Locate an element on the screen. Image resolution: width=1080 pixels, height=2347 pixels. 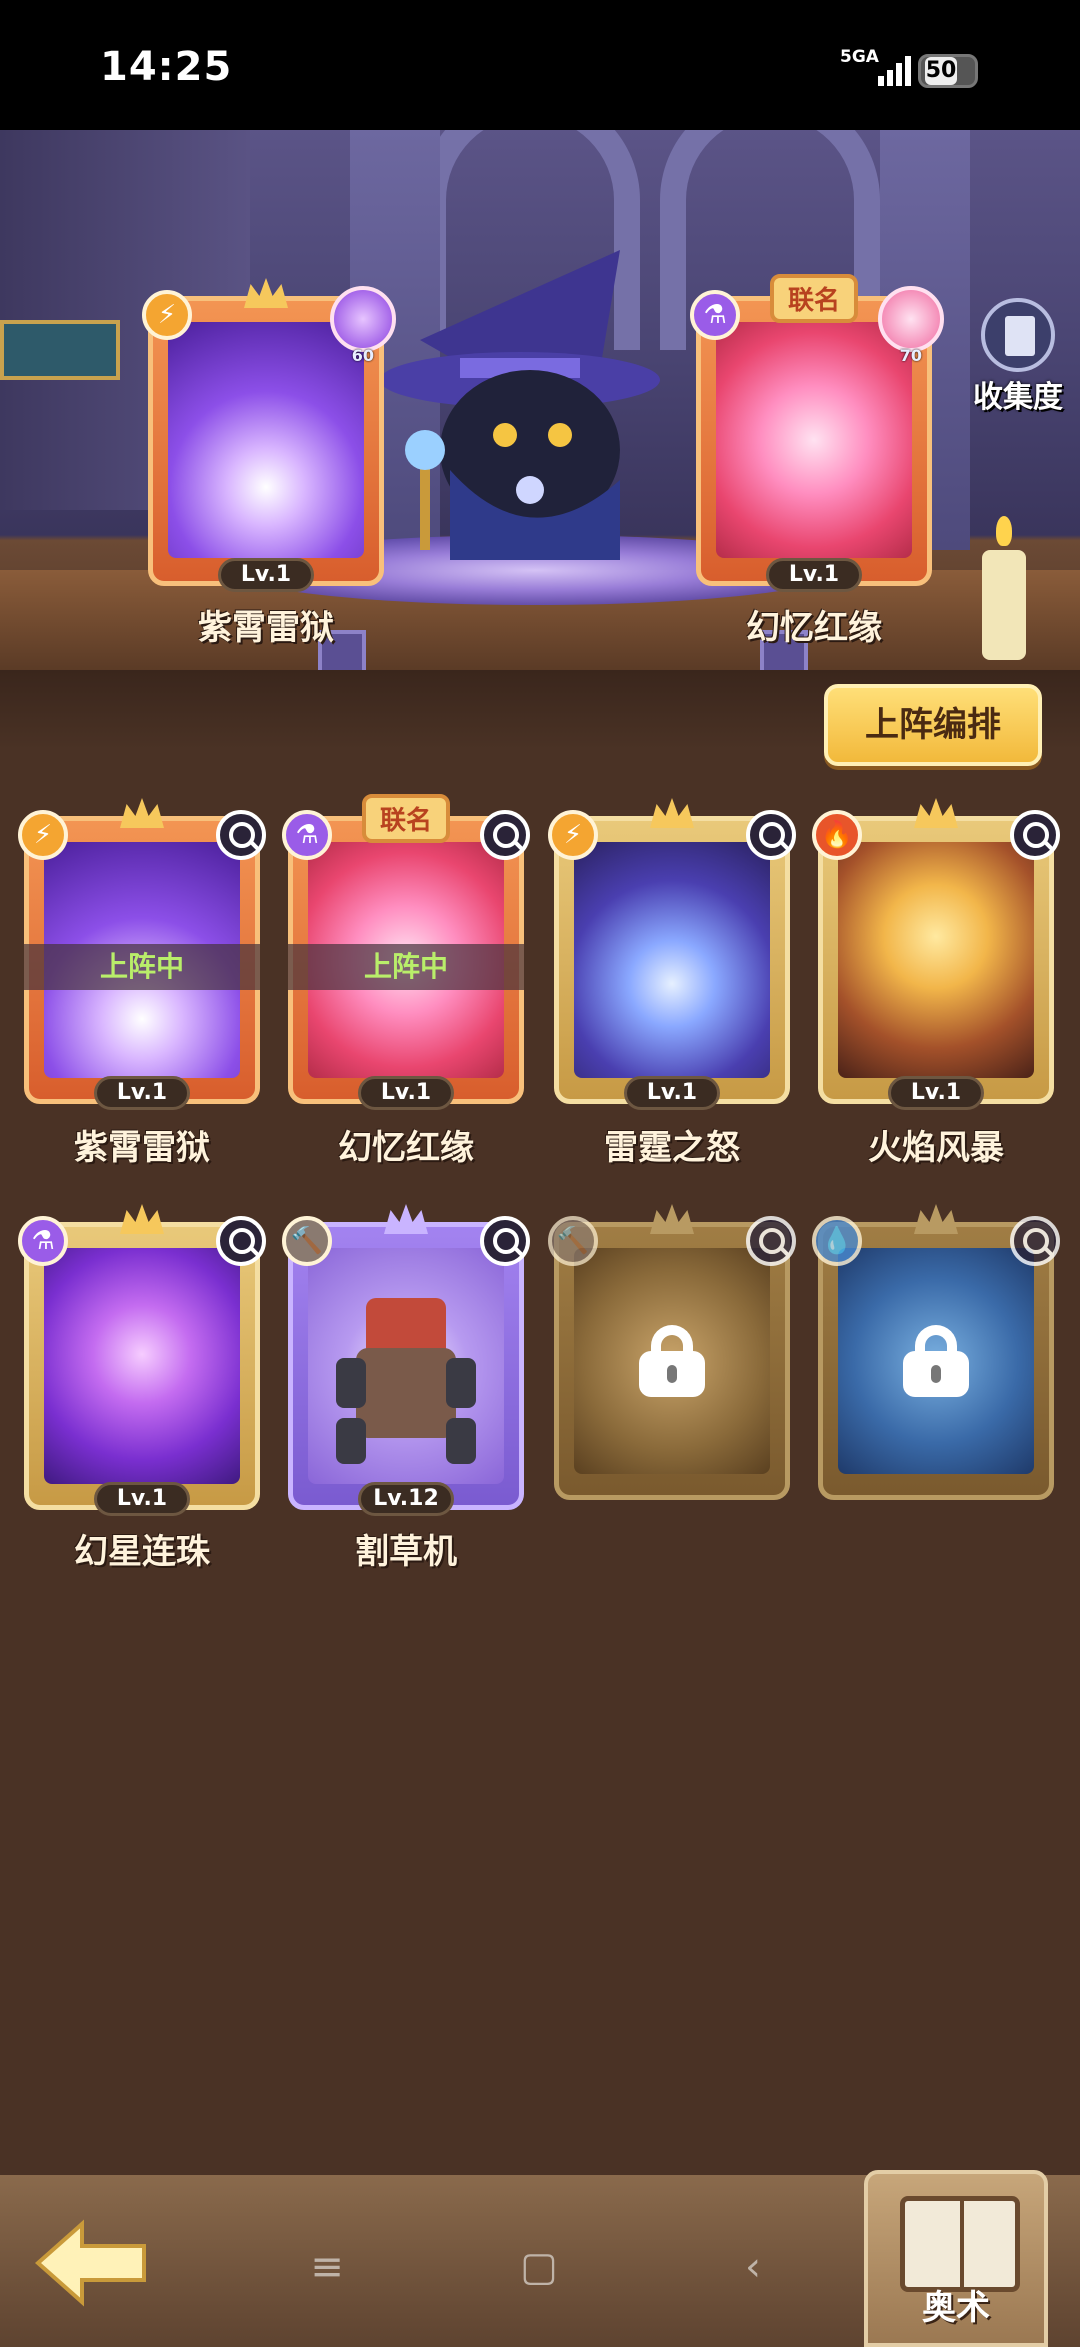
fire-icon: 🔥 is located at coordinates (837, 835).